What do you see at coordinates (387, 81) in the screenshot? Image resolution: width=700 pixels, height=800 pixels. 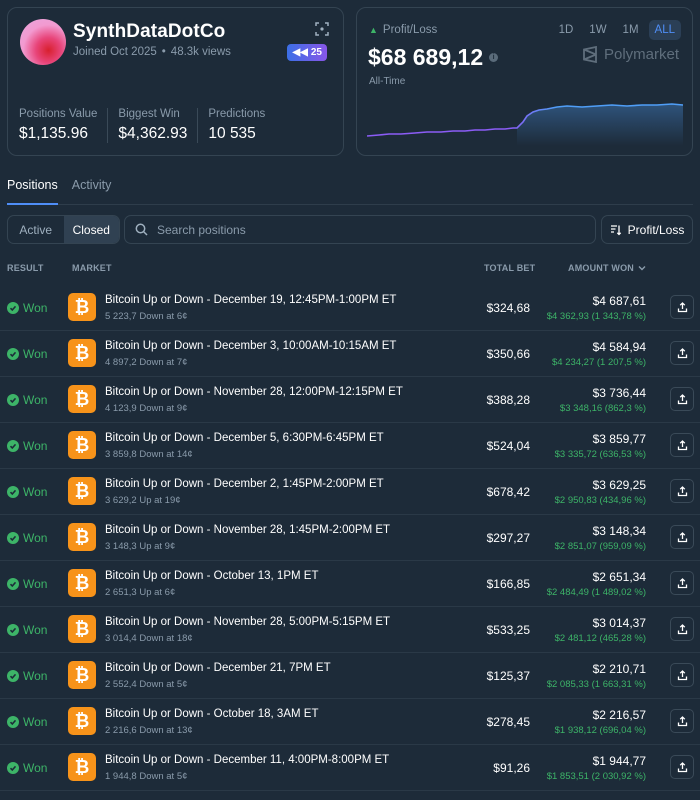 I see `pnl-period: All-Time` at bounding box center [387, 81].